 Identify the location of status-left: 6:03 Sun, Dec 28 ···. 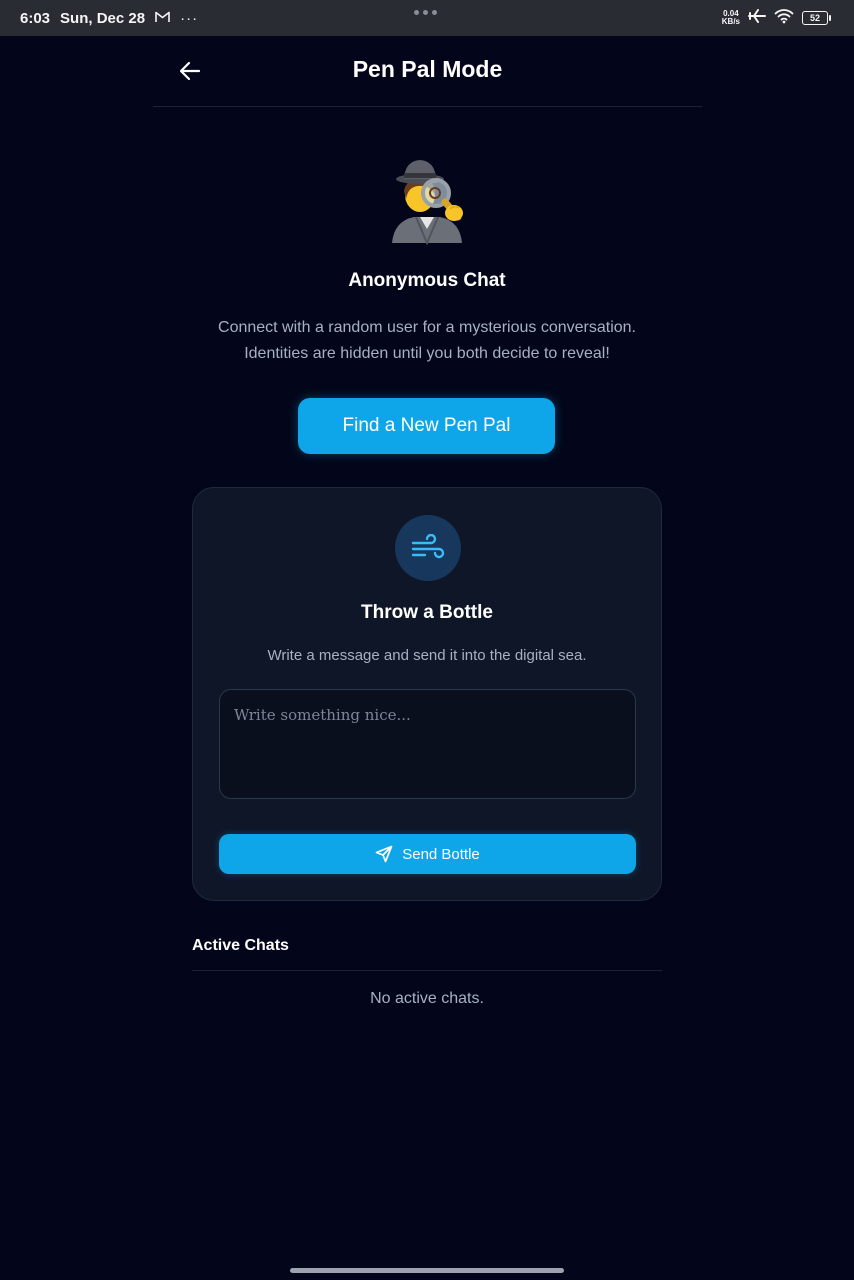
(109, 18).